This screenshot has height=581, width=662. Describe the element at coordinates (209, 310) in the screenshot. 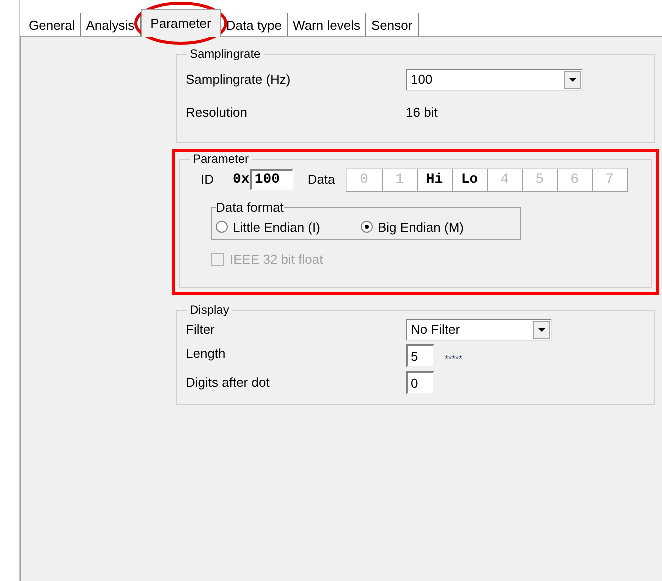

I see `group-title: Display` at that location.